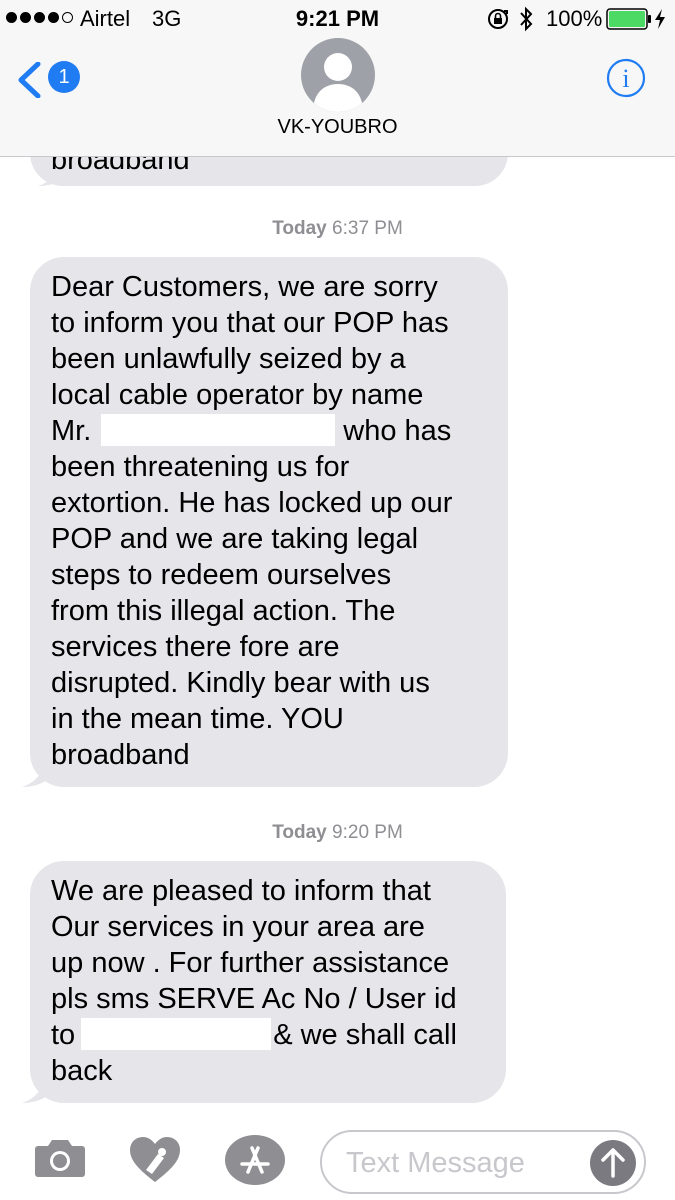 The height and width of the screenshot is (1200, 675). I want to click on contact-name: VK-YOUBRO, so click(337, 127).